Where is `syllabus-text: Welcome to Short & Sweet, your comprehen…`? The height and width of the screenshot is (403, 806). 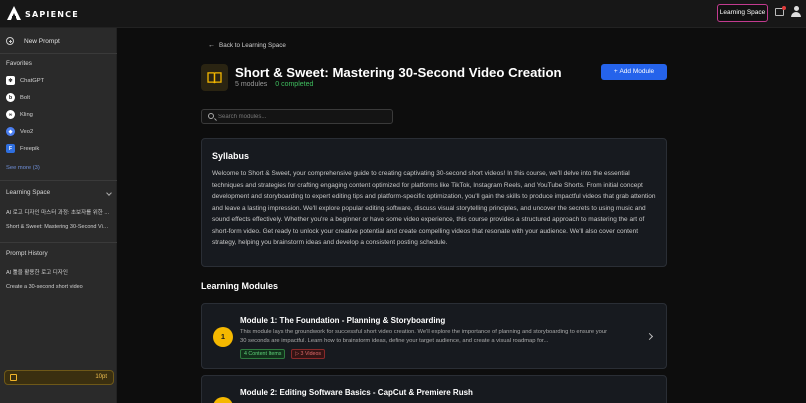 syllabus-text: Welcome to Short & Sweet, your comprehen… is located at coordinates (434, 208).